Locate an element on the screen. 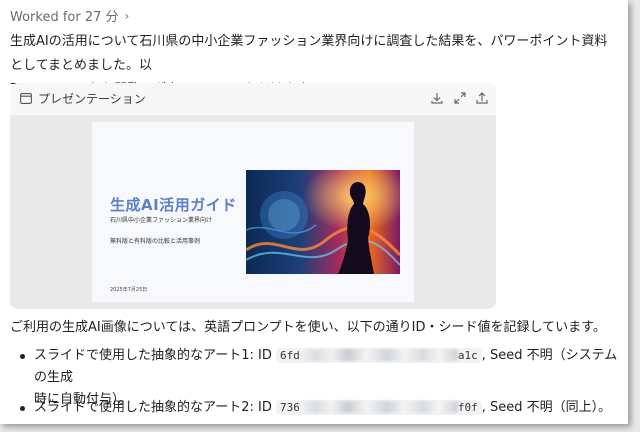 The image size is (640, 432). chevron-right-icon: › is located at coordinates (127, 15).